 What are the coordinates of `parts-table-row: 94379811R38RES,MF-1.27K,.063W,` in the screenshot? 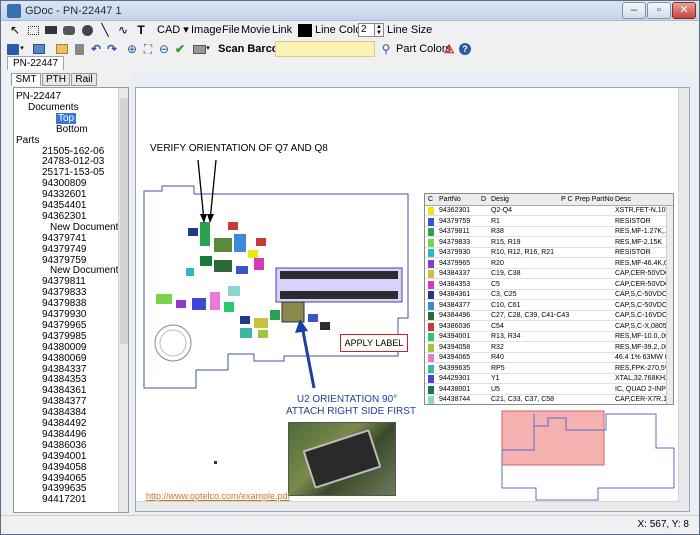 It's located at (549, 232).